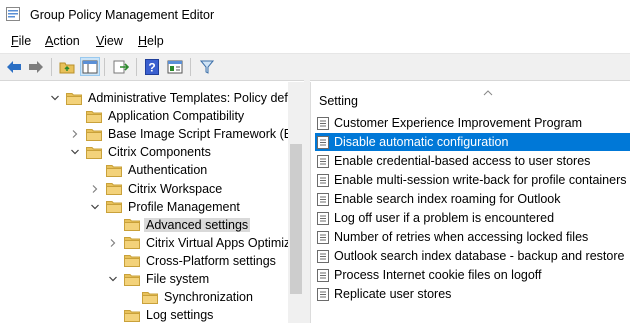 Image resolution: width=630 pixels, height=323 pixels. I want to click on tree-item: Base Image Script Framework (BIS-, so click(187, 134).